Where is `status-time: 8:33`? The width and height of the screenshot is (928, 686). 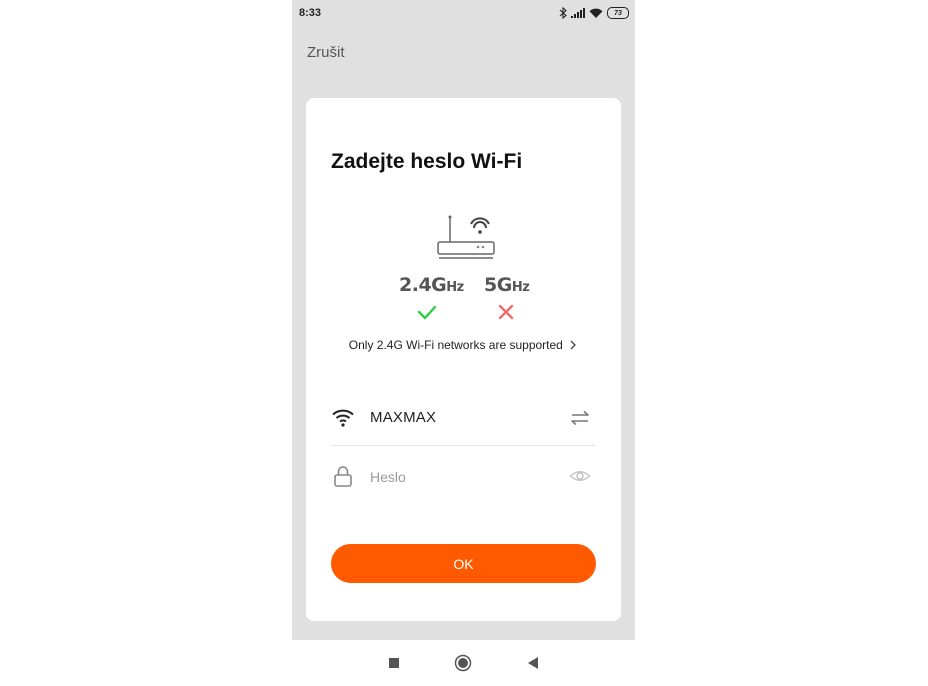 status-time: 8:33 is located at coordinates (310, 13).